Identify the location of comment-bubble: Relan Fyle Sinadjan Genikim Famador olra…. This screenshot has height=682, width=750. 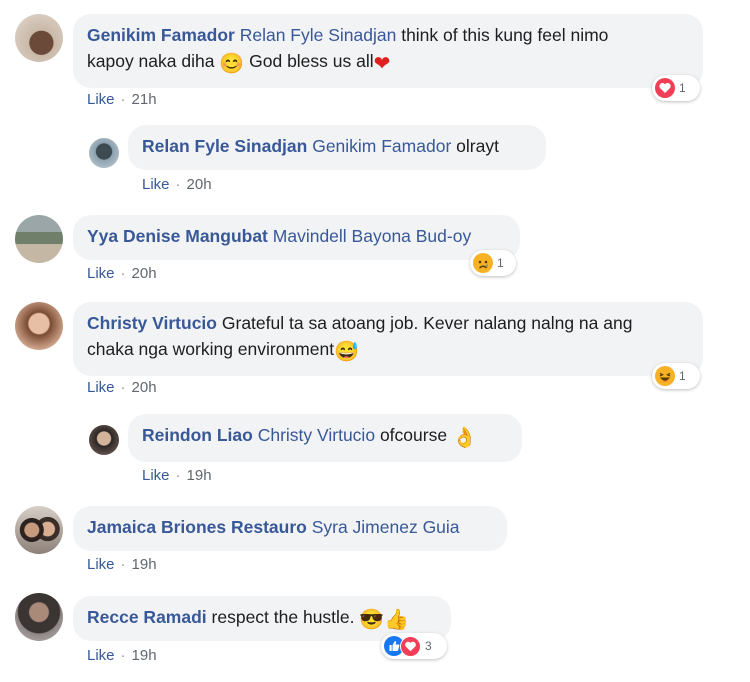
(337, 147).